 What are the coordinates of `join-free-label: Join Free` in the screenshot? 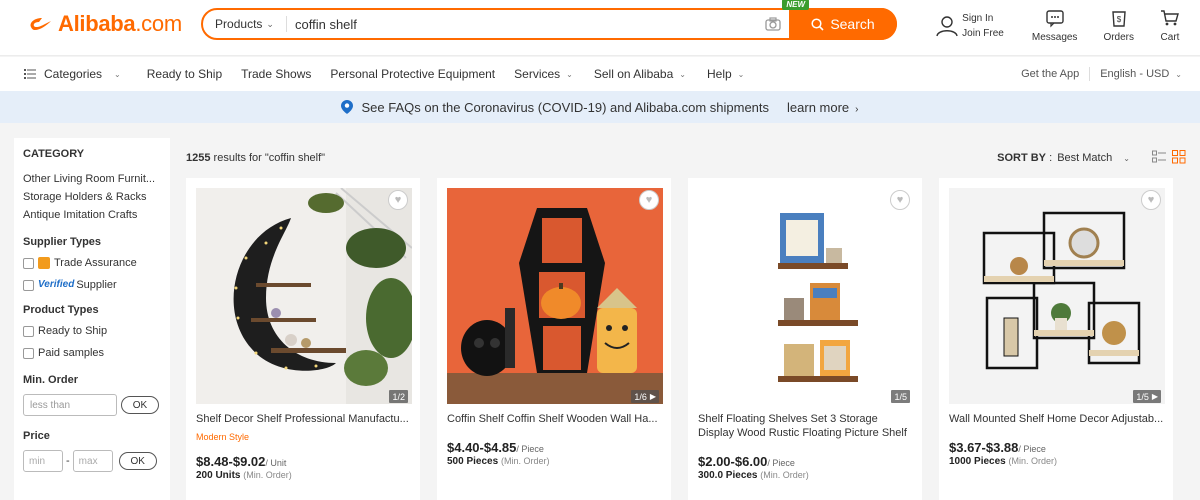 It's located at (983, 33).